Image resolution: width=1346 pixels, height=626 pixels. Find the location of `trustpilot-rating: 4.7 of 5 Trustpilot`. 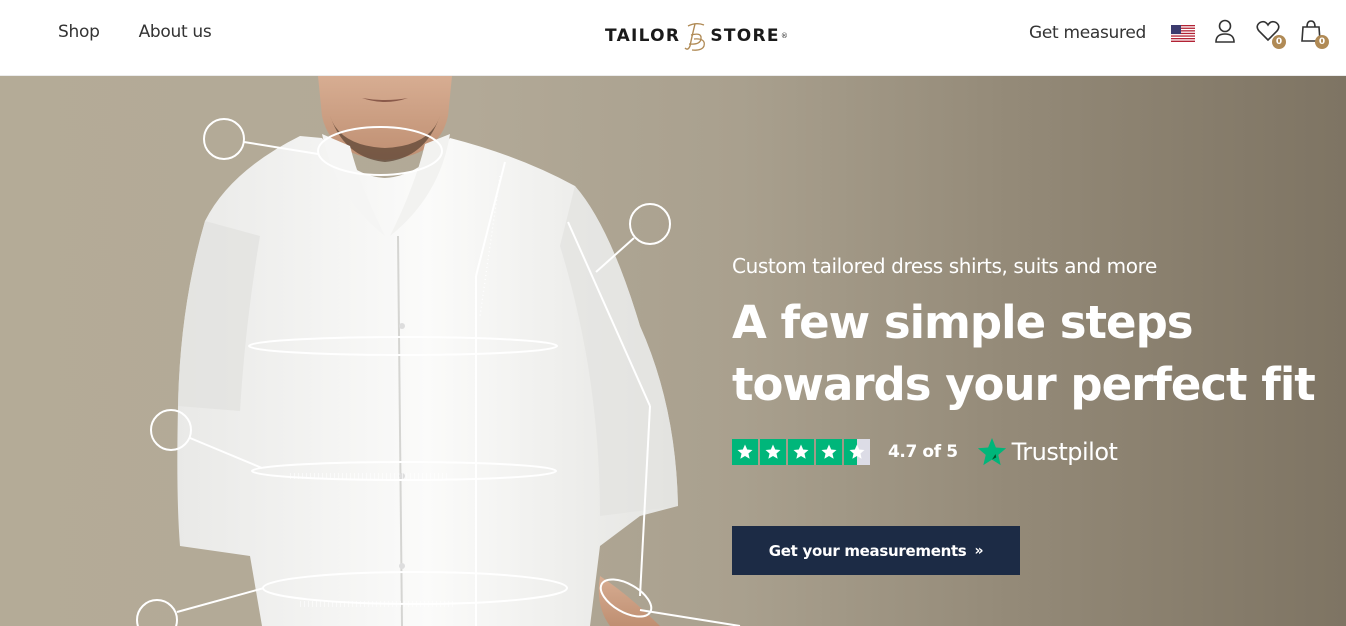

trustpilot-rating: 4.7 of 5 Trustpilot is located at coordinates (1023, 452).